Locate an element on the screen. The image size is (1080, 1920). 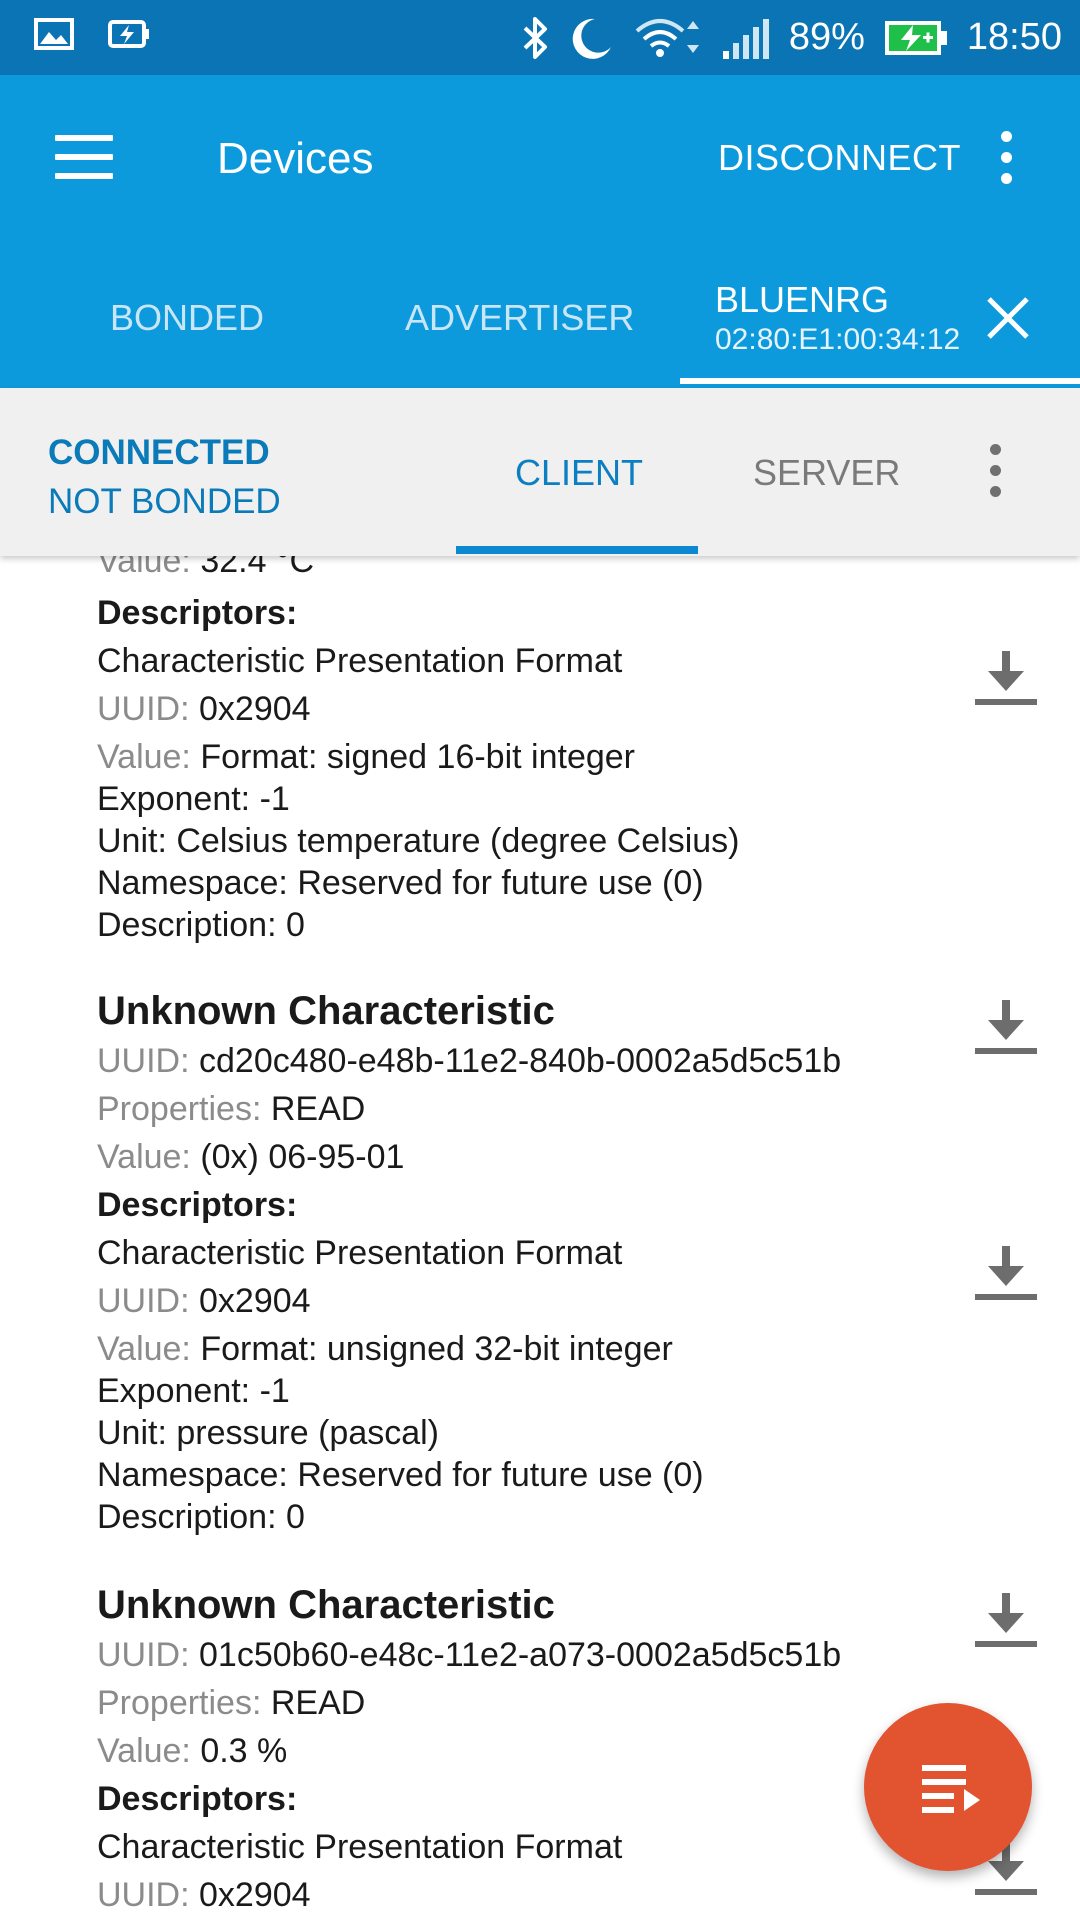
status-bar: 89% 18:50 is located at coordinates (540, 37).